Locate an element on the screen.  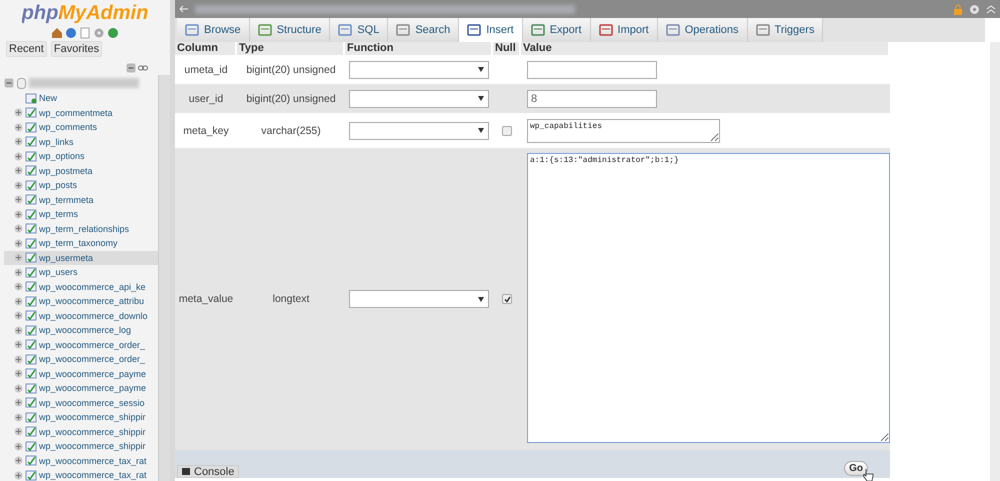
tree-item: wp_postmeta is located at coordinates (81, 171).